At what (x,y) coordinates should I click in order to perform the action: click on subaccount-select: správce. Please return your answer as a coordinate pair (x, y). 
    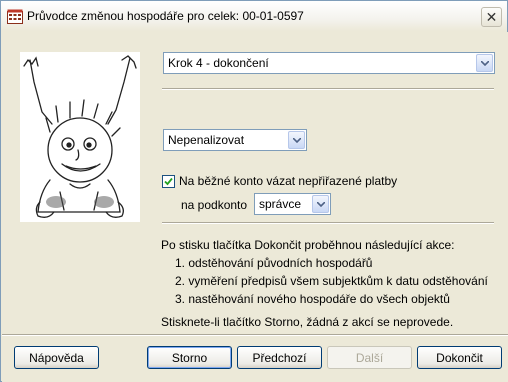
    Looking at the image, I should click on (292, 204).